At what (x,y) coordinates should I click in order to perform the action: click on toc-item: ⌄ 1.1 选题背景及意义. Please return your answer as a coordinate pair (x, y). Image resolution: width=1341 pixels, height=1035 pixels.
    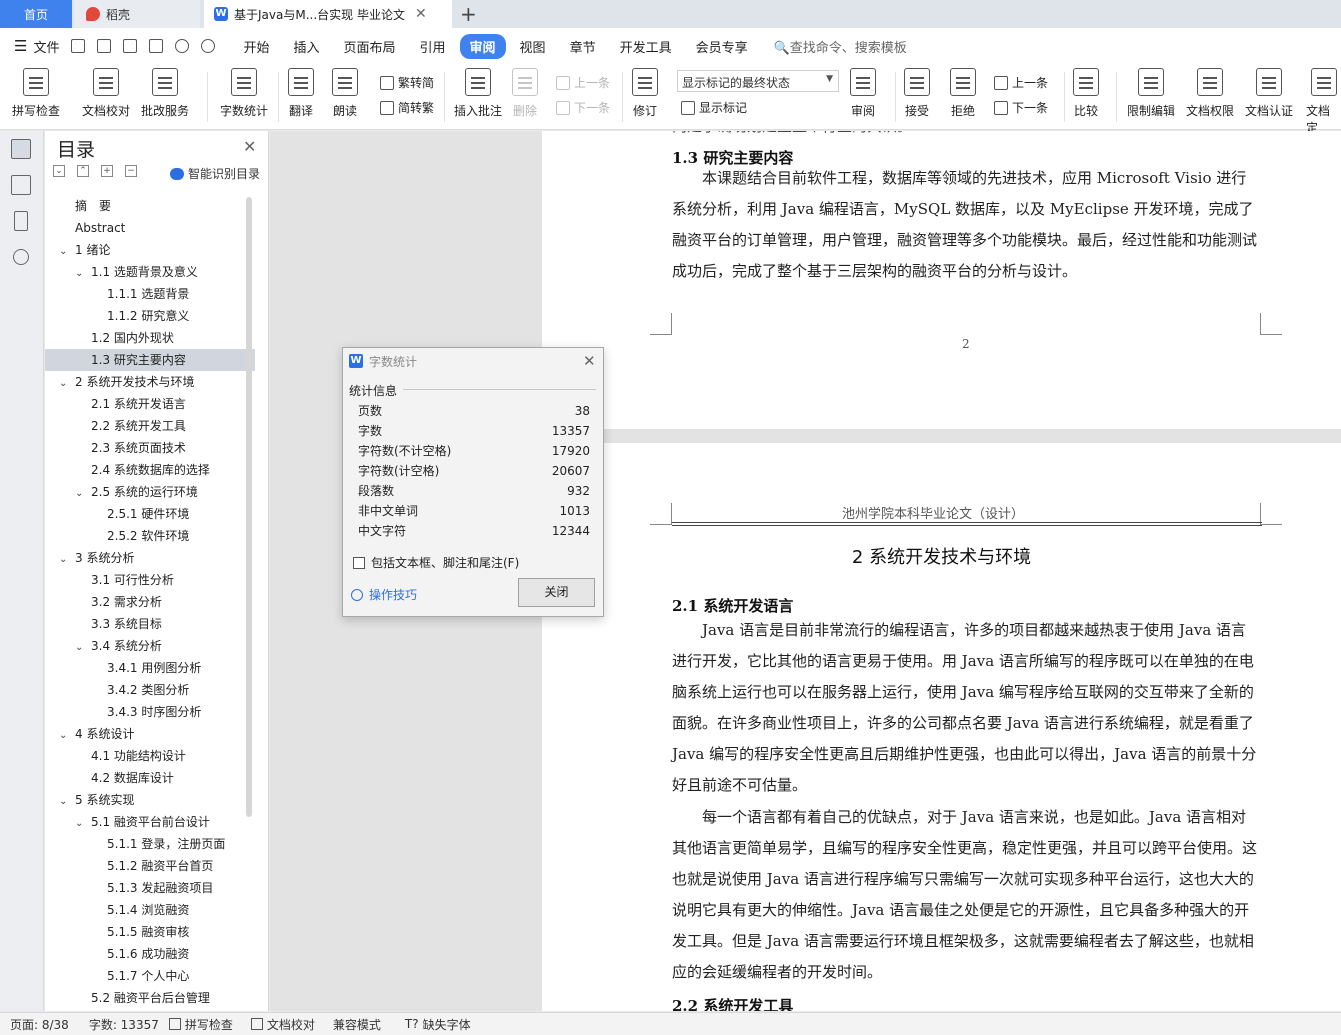
    Looking at the image, I should click on (150, 272).